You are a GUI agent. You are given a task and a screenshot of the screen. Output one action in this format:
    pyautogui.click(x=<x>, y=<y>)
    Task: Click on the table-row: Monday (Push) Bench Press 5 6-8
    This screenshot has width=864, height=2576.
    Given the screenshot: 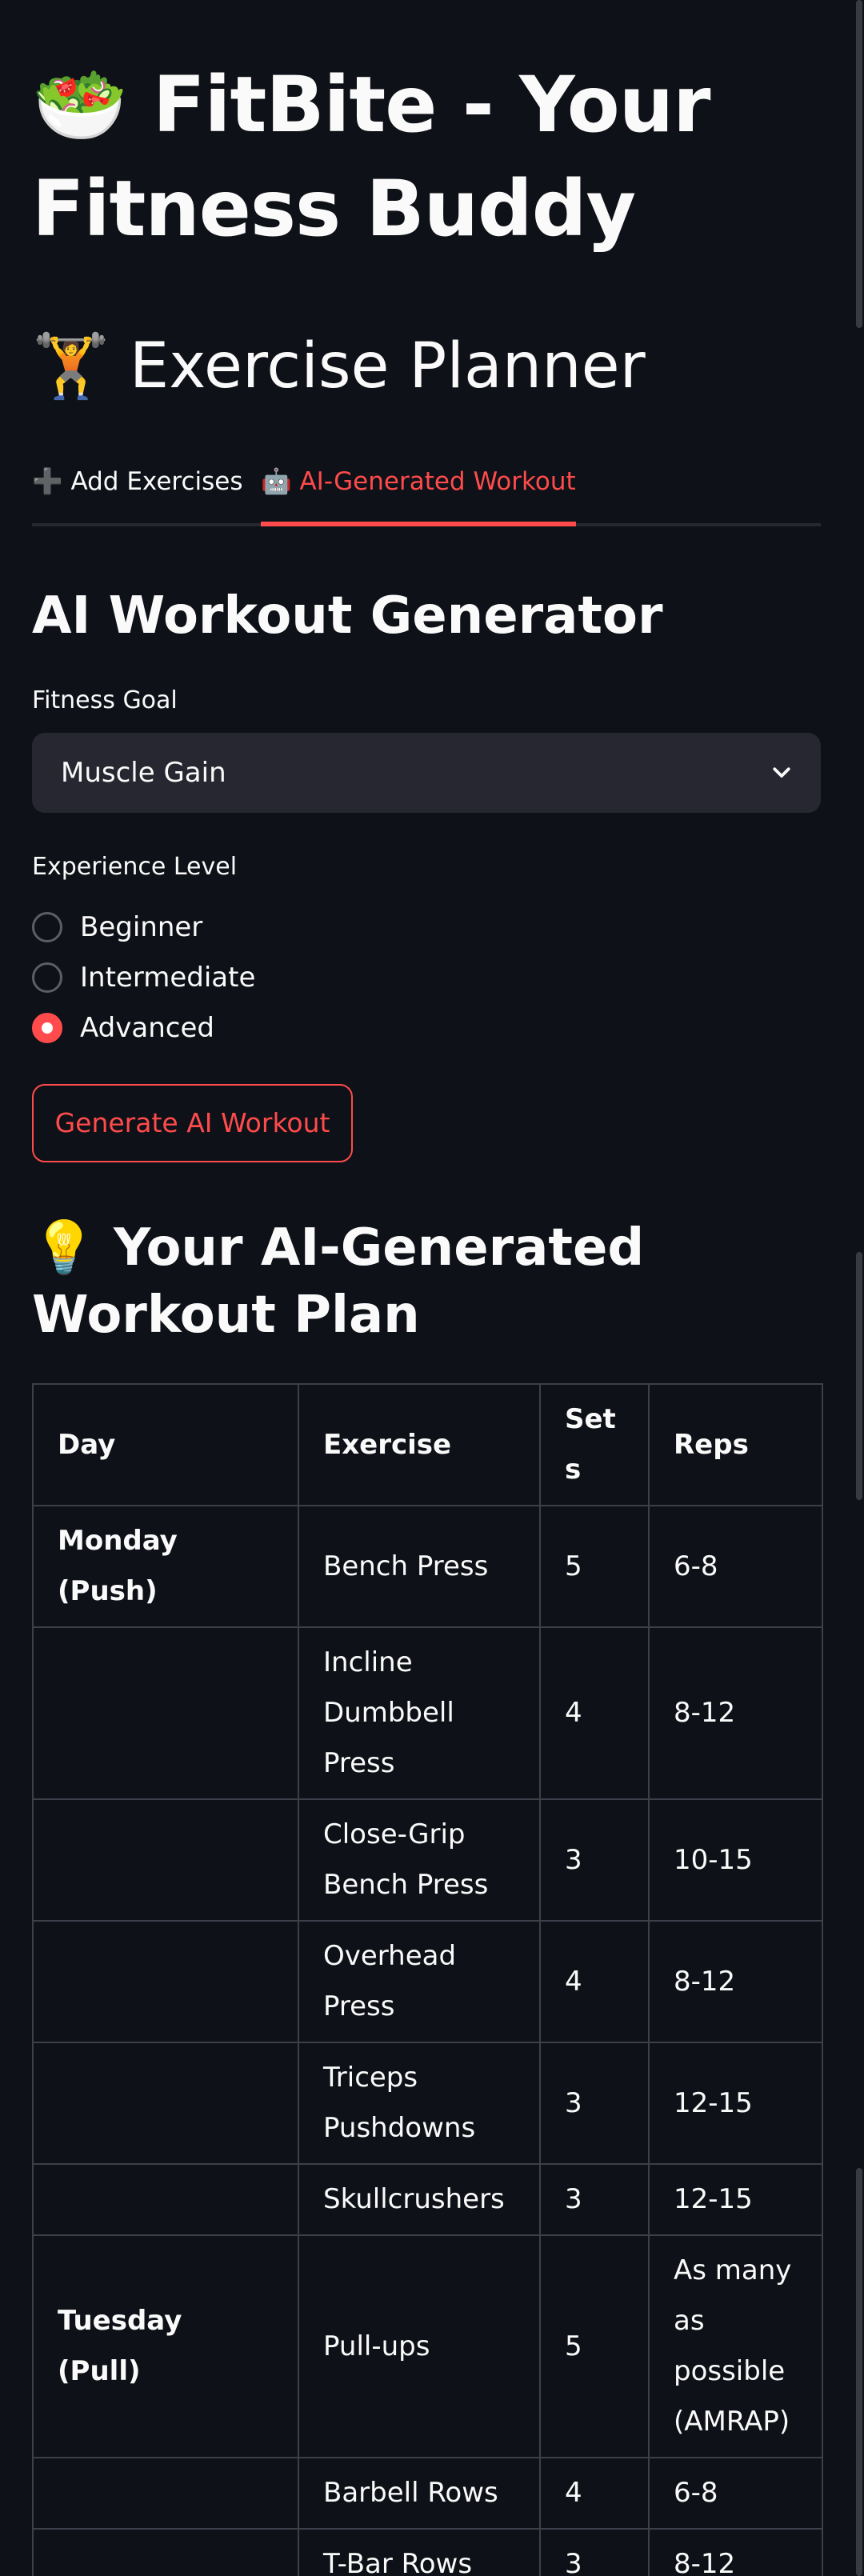 What is the action you would take?
    pyautogui.click(x=427, y=1566)
    